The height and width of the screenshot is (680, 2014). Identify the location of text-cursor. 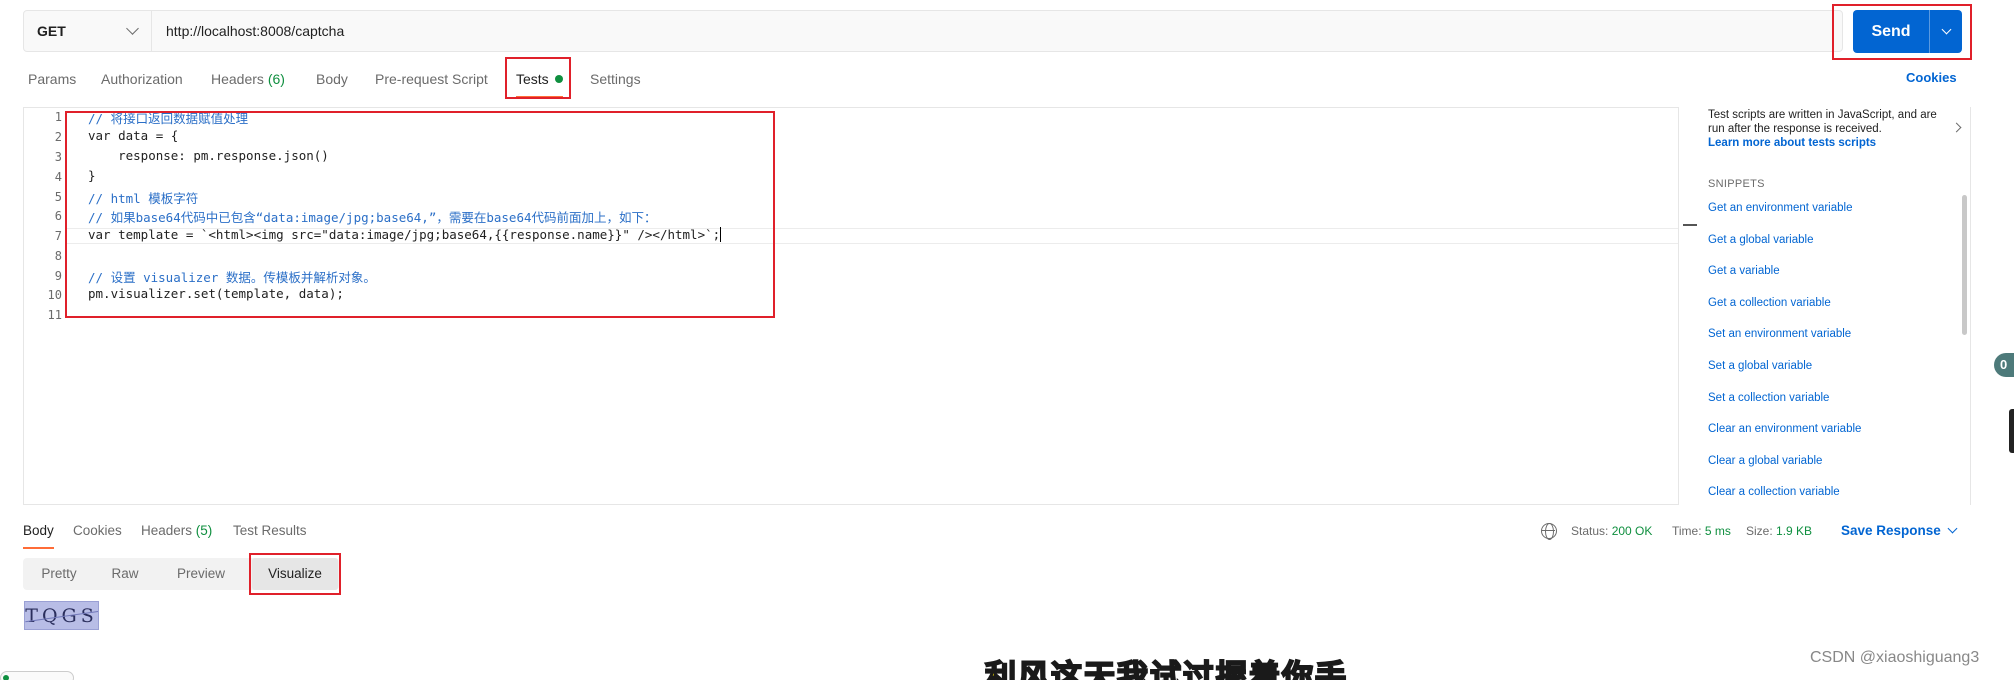
(721, 234).